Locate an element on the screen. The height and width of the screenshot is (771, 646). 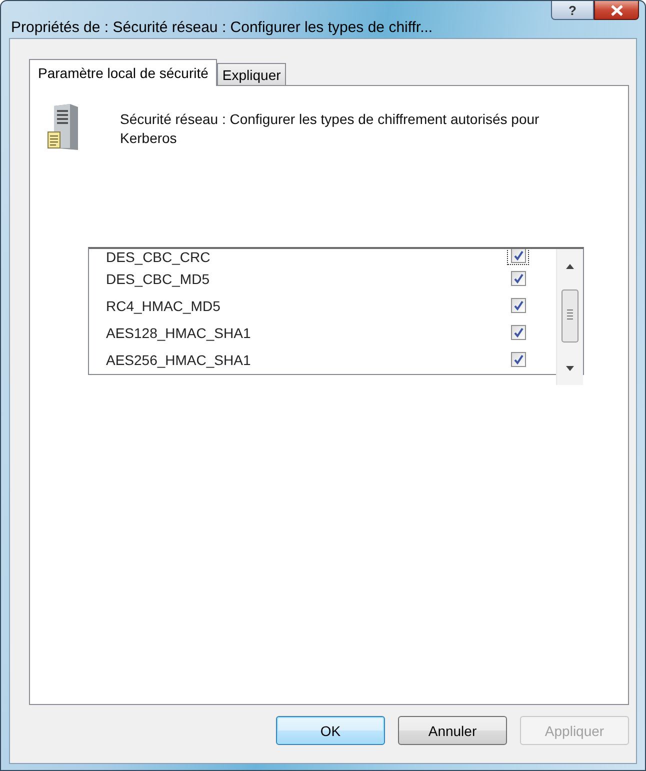
dialog-button: OK is located at coordinates (330, 730).